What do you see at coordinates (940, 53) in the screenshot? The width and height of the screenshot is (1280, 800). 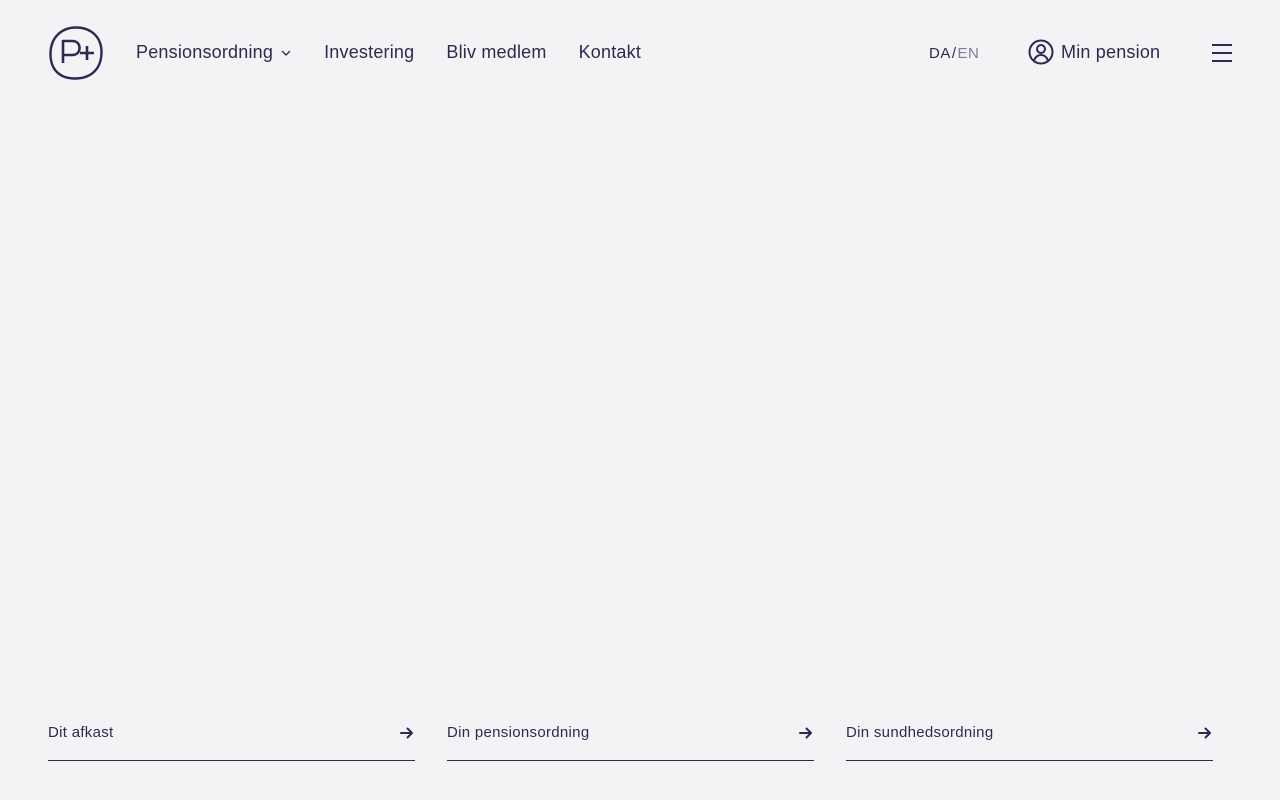 I see `language-da-link: DA` at bounding box center [940, 53].